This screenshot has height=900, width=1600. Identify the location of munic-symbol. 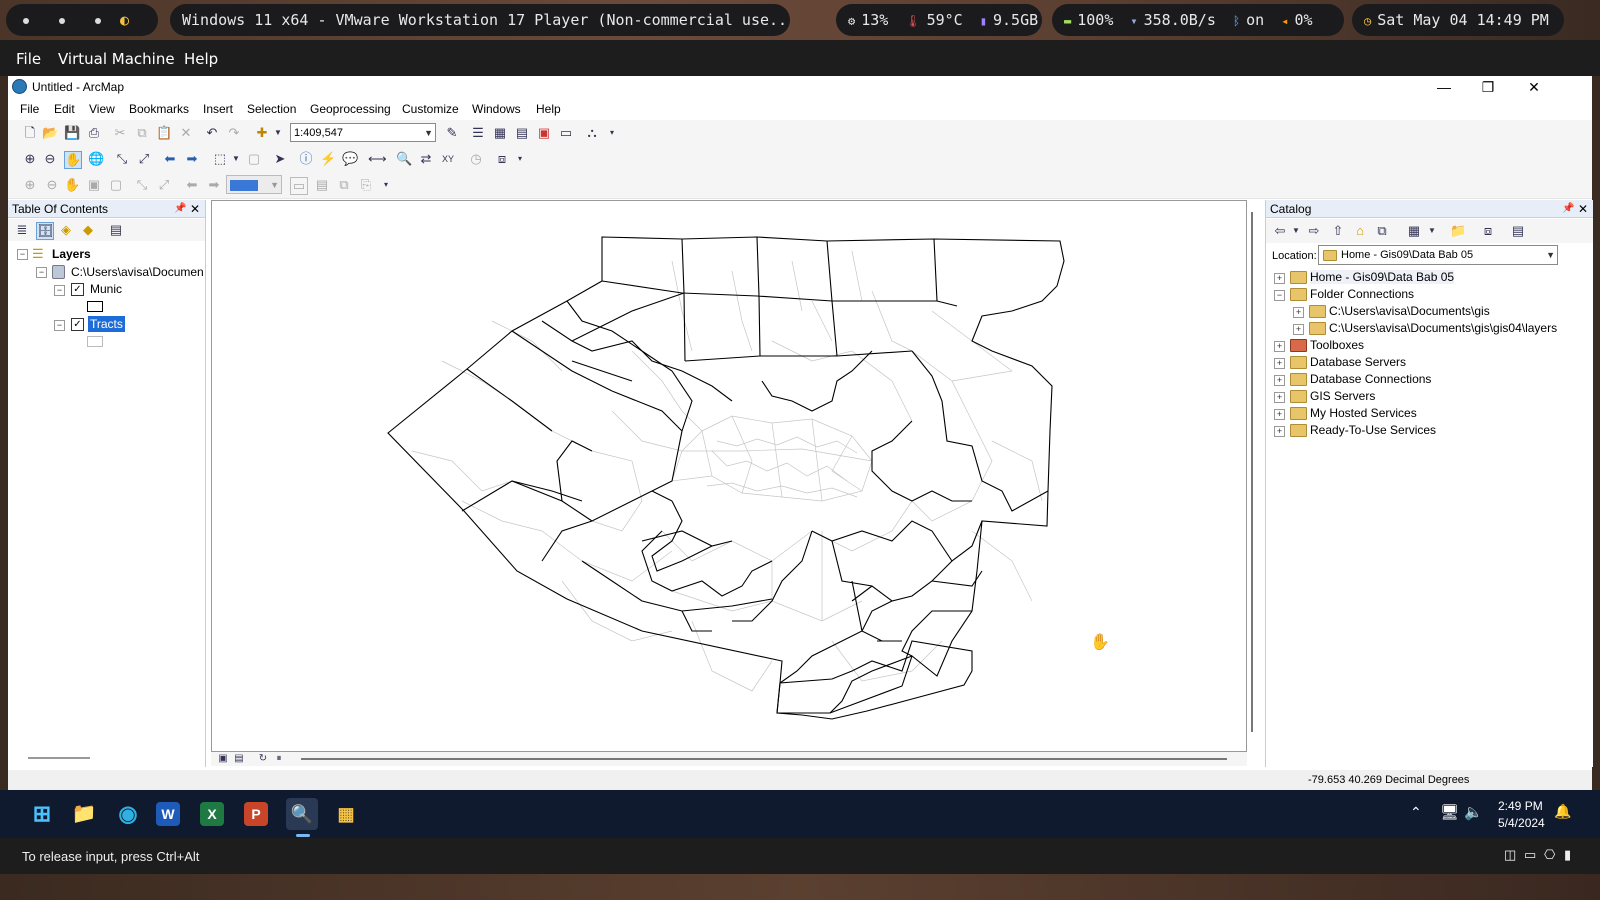
(95, 306).